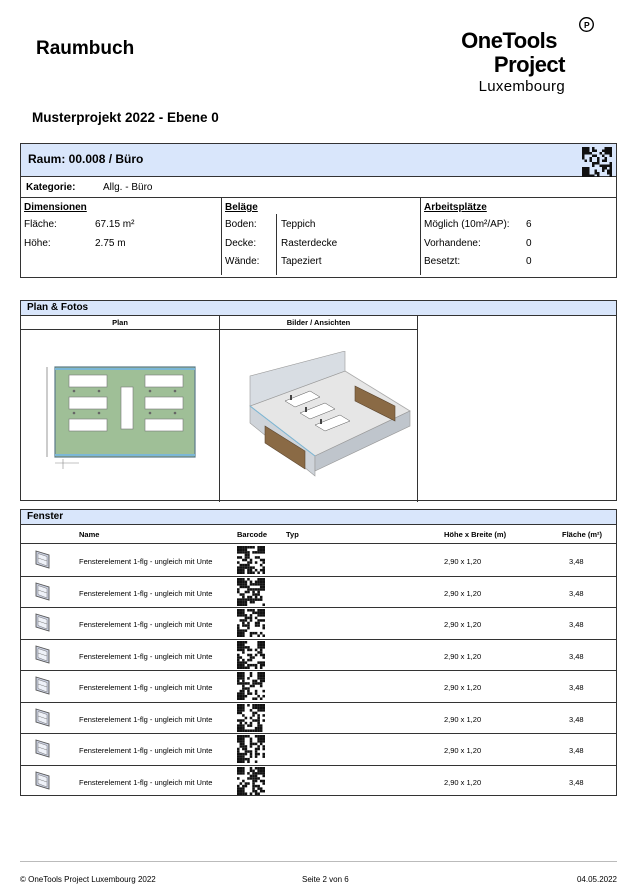 The width and height of the screenshot is (625, 891). What do you see at coordinates (241, 224) in the screenshot?
I see `boden-label: Boden:` at bounding box center [241, 224].